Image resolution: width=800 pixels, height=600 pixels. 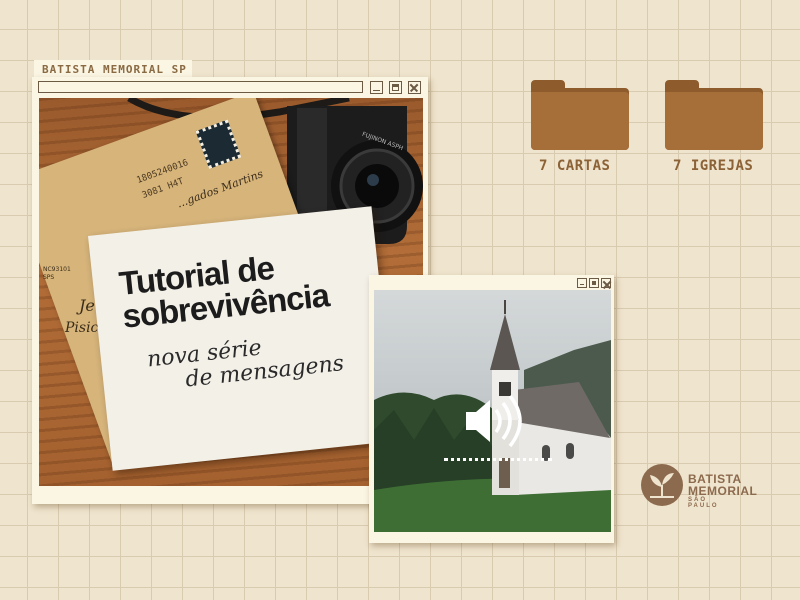 What do you see at coordinates (493, 421) in the screenshot?
I see `speaker-icon` at bounding box center [493, 421].